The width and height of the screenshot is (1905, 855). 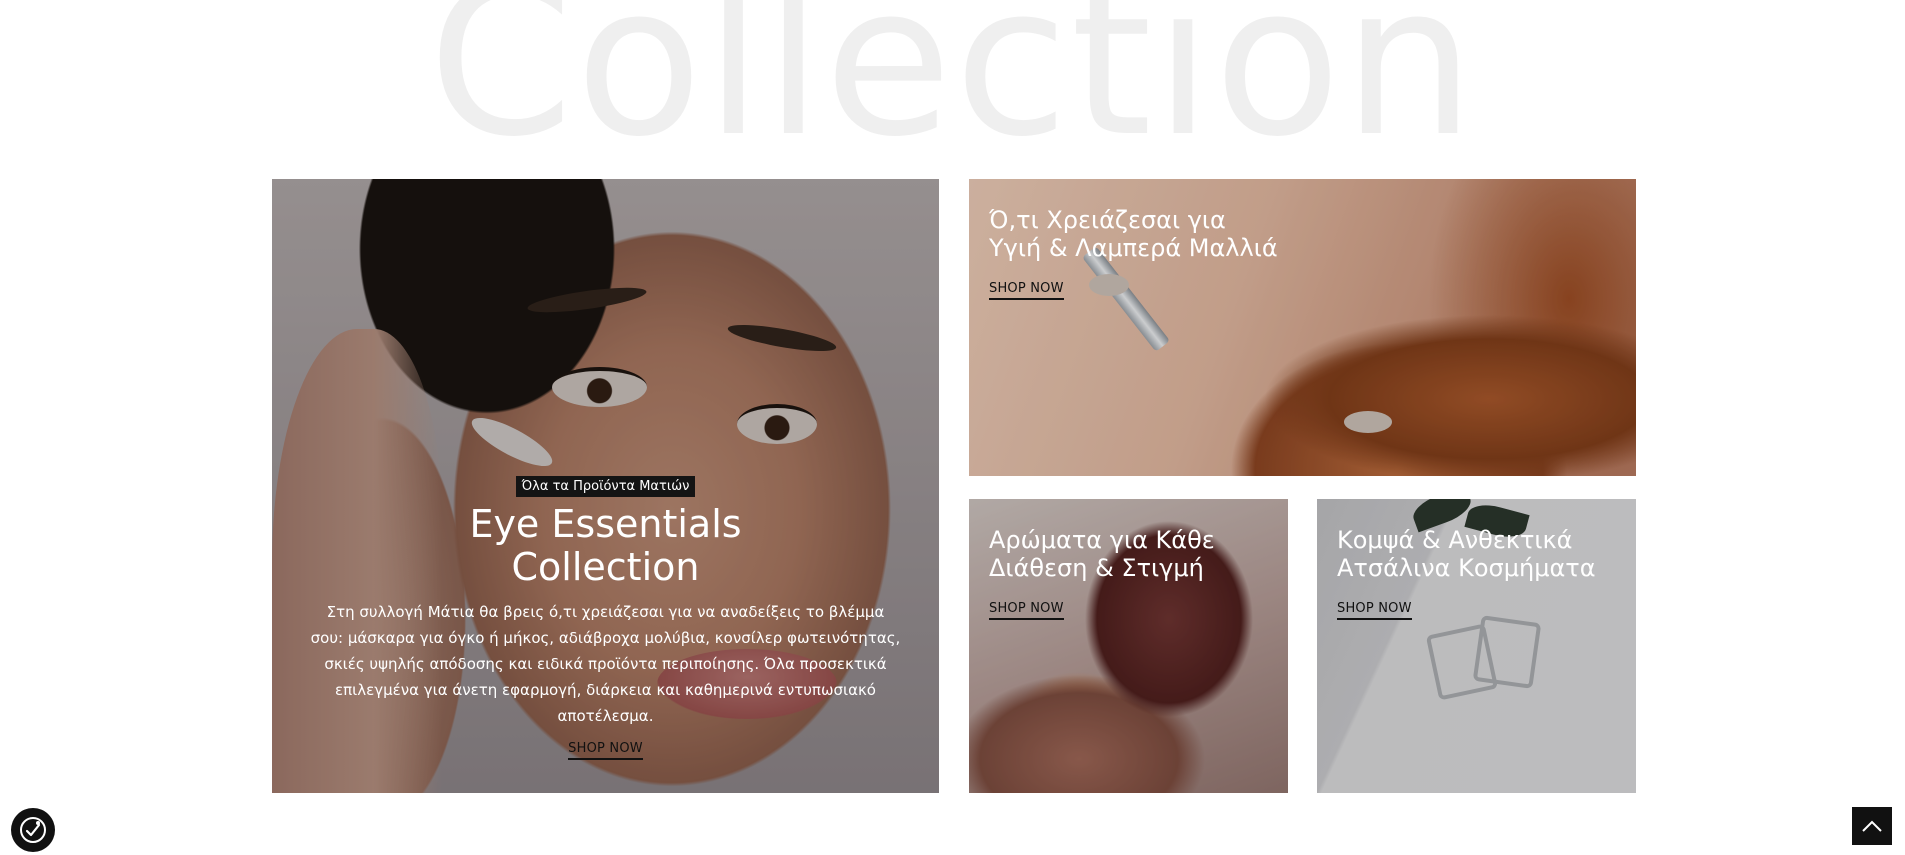 I want to click on perfume-card-heading: Αρώματα για Κάθε Διάθεση & Στιγμή, so click(x=1102, y=554).